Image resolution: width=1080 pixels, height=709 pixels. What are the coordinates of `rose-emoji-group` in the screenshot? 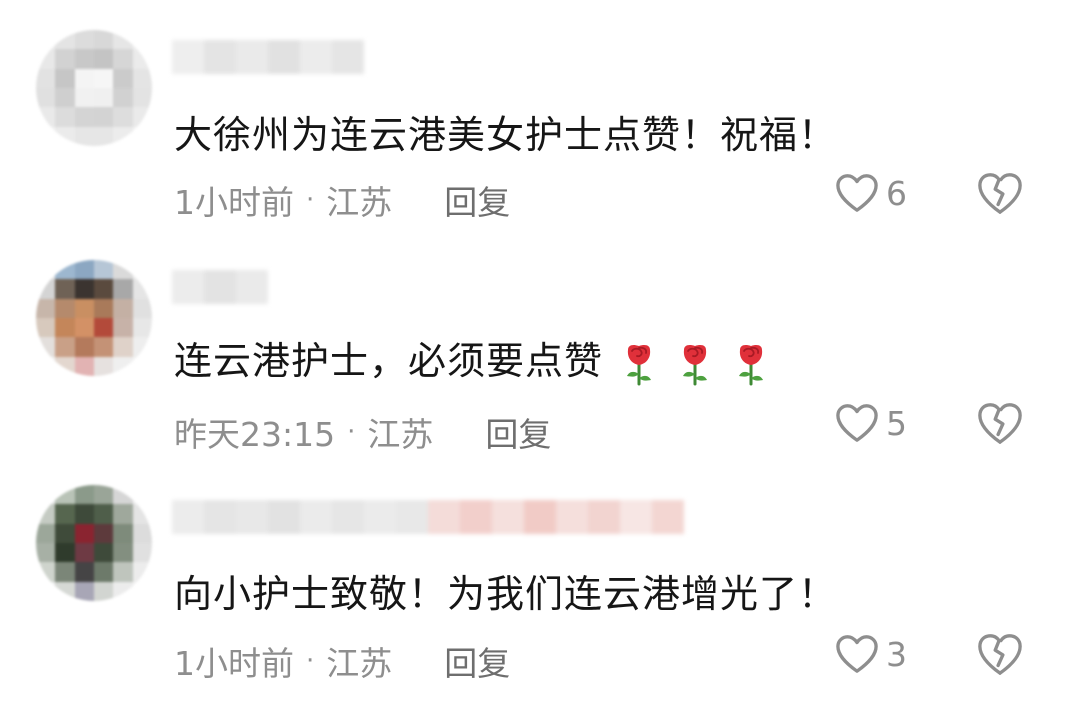 It's located at (687, 362).